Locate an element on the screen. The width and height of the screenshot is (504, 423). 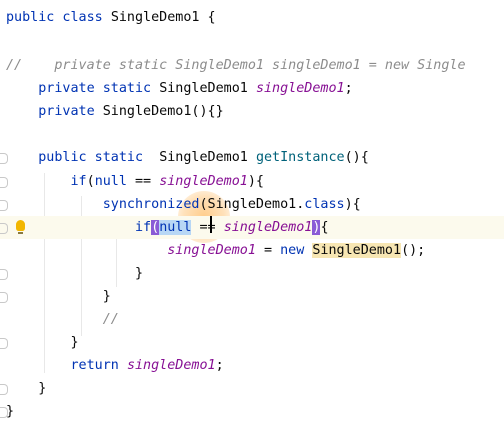
code-text: private static SingleDemo1 singleDemo1; is located at coordinates (179, 88).